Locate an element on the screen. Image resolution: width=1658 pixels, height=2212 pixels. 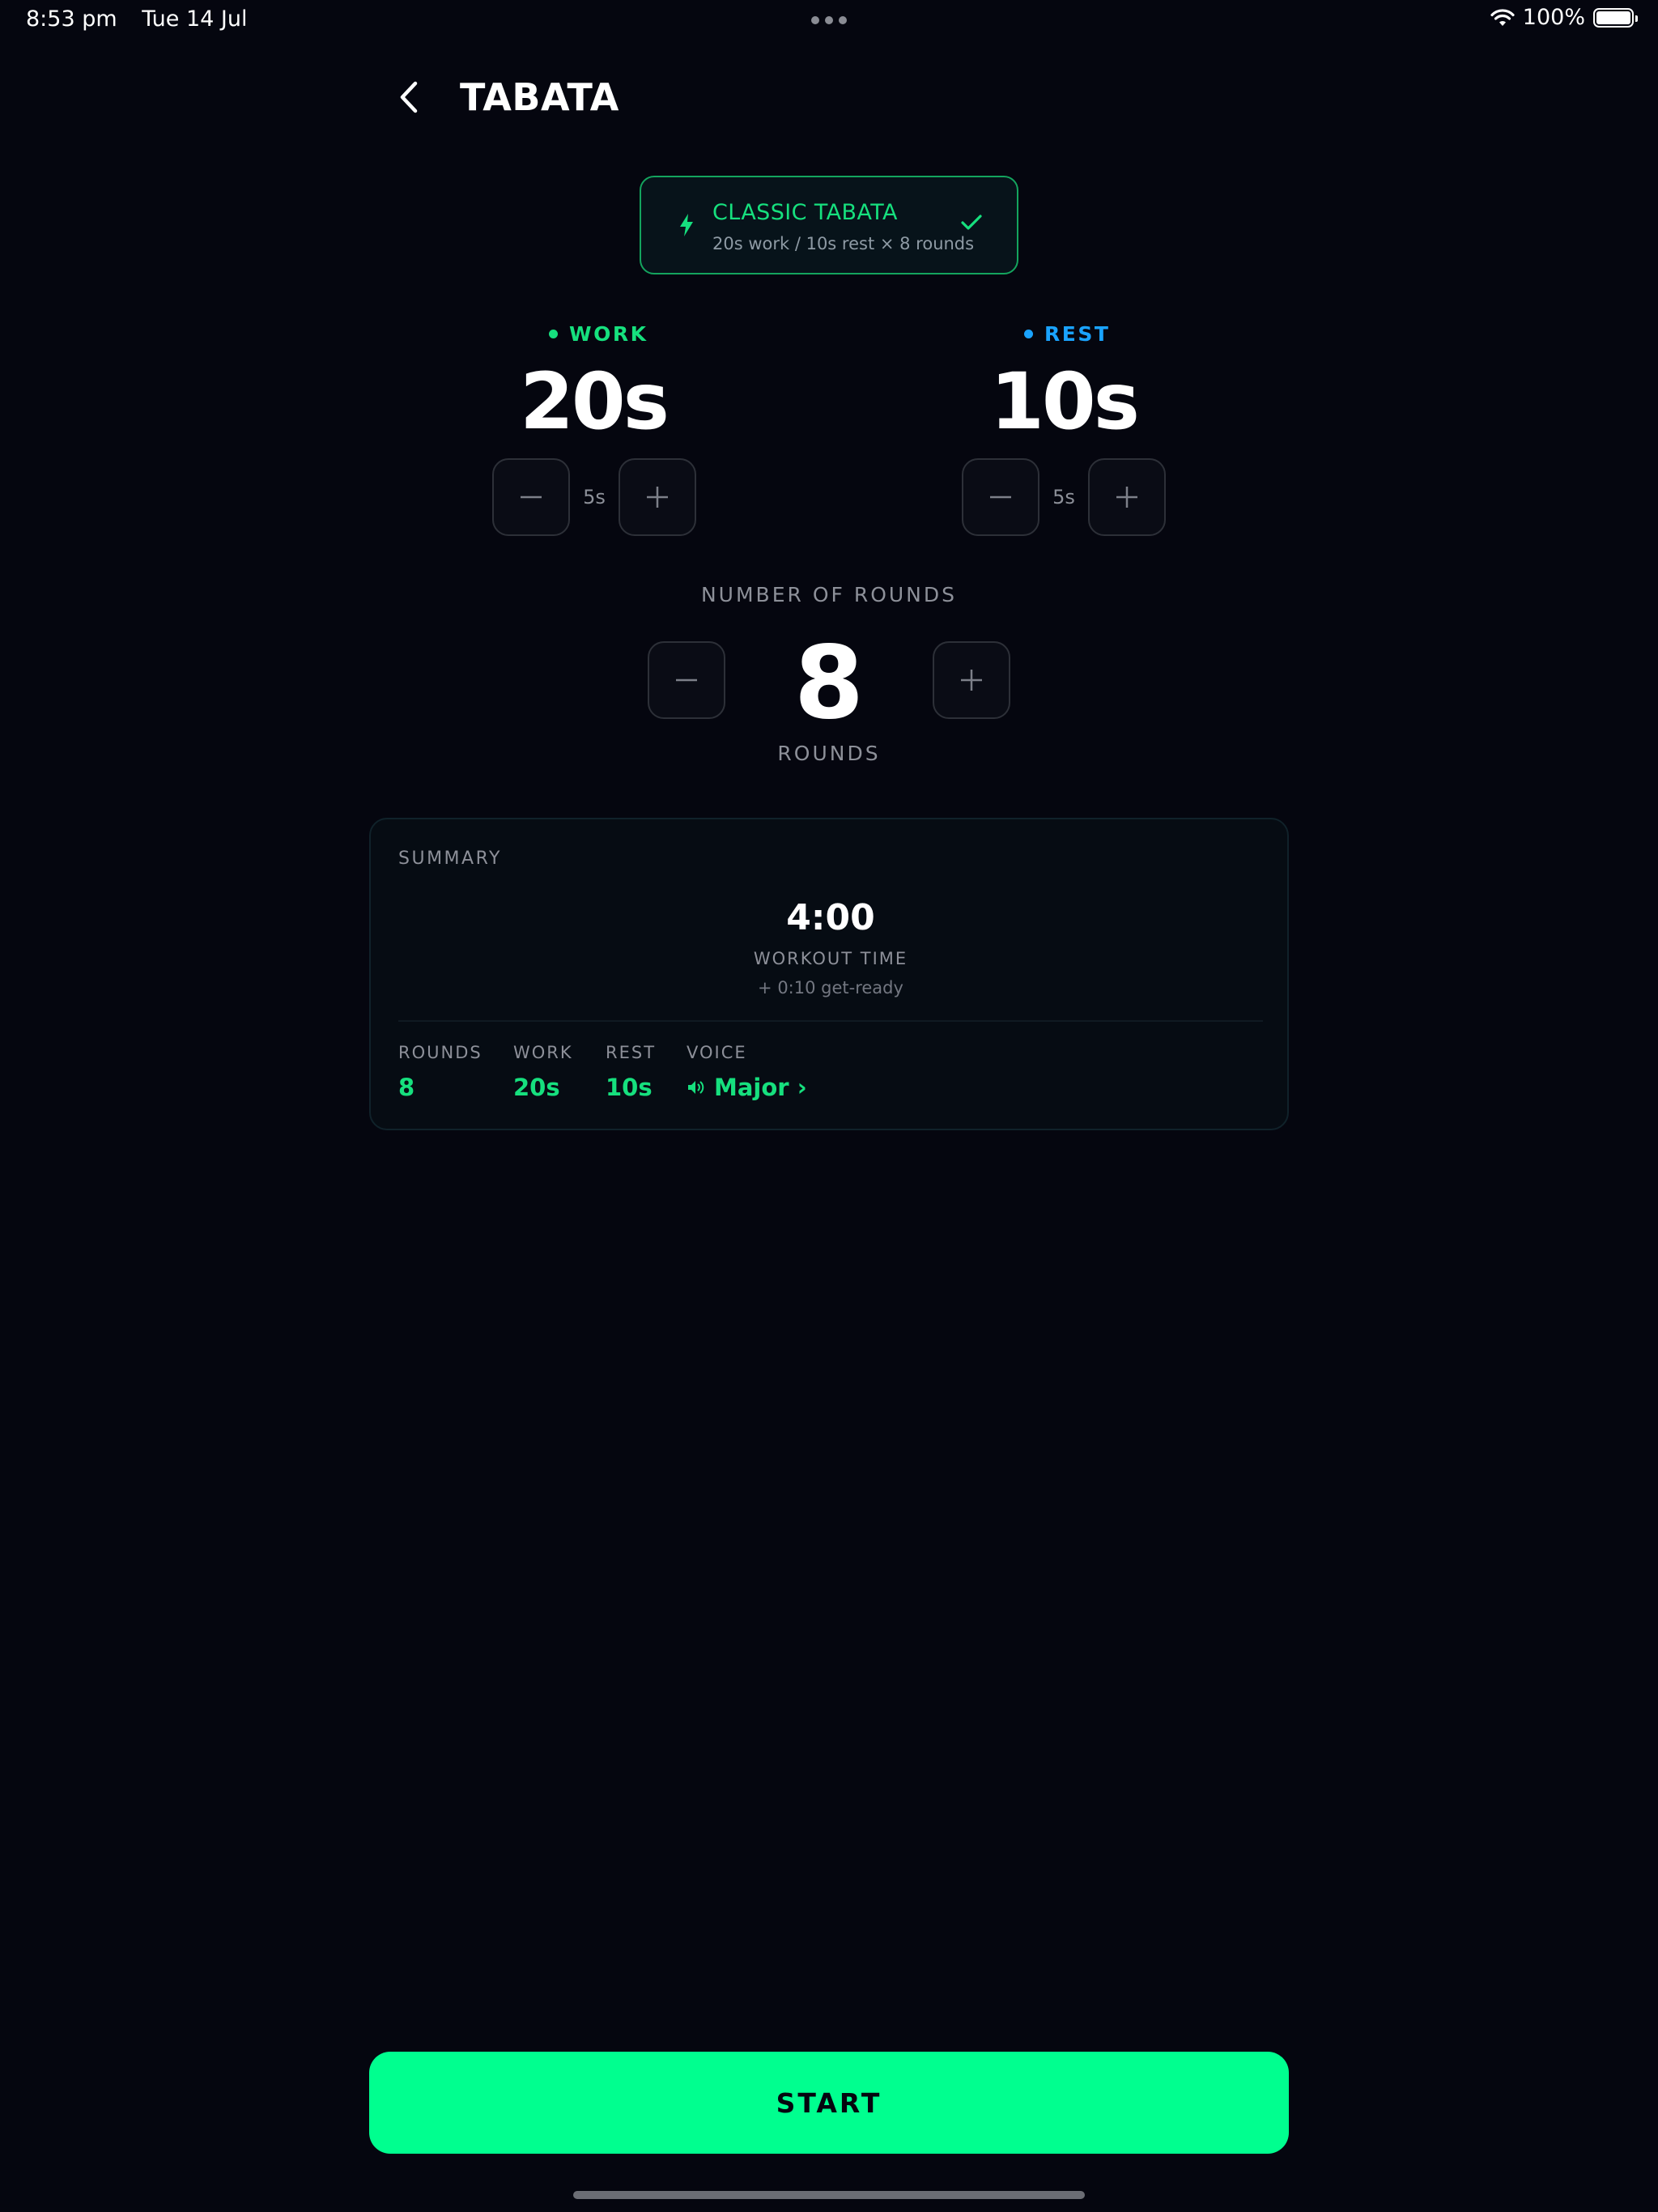
rounds-heading: NUMBER OF ROUNDS is located at coordinates (828, 594).